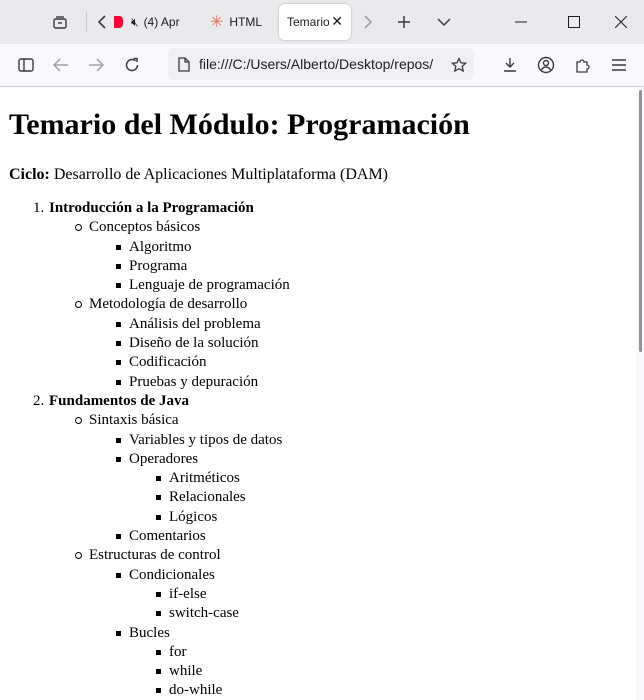  I want to click on account-icon, so click(546, 65).